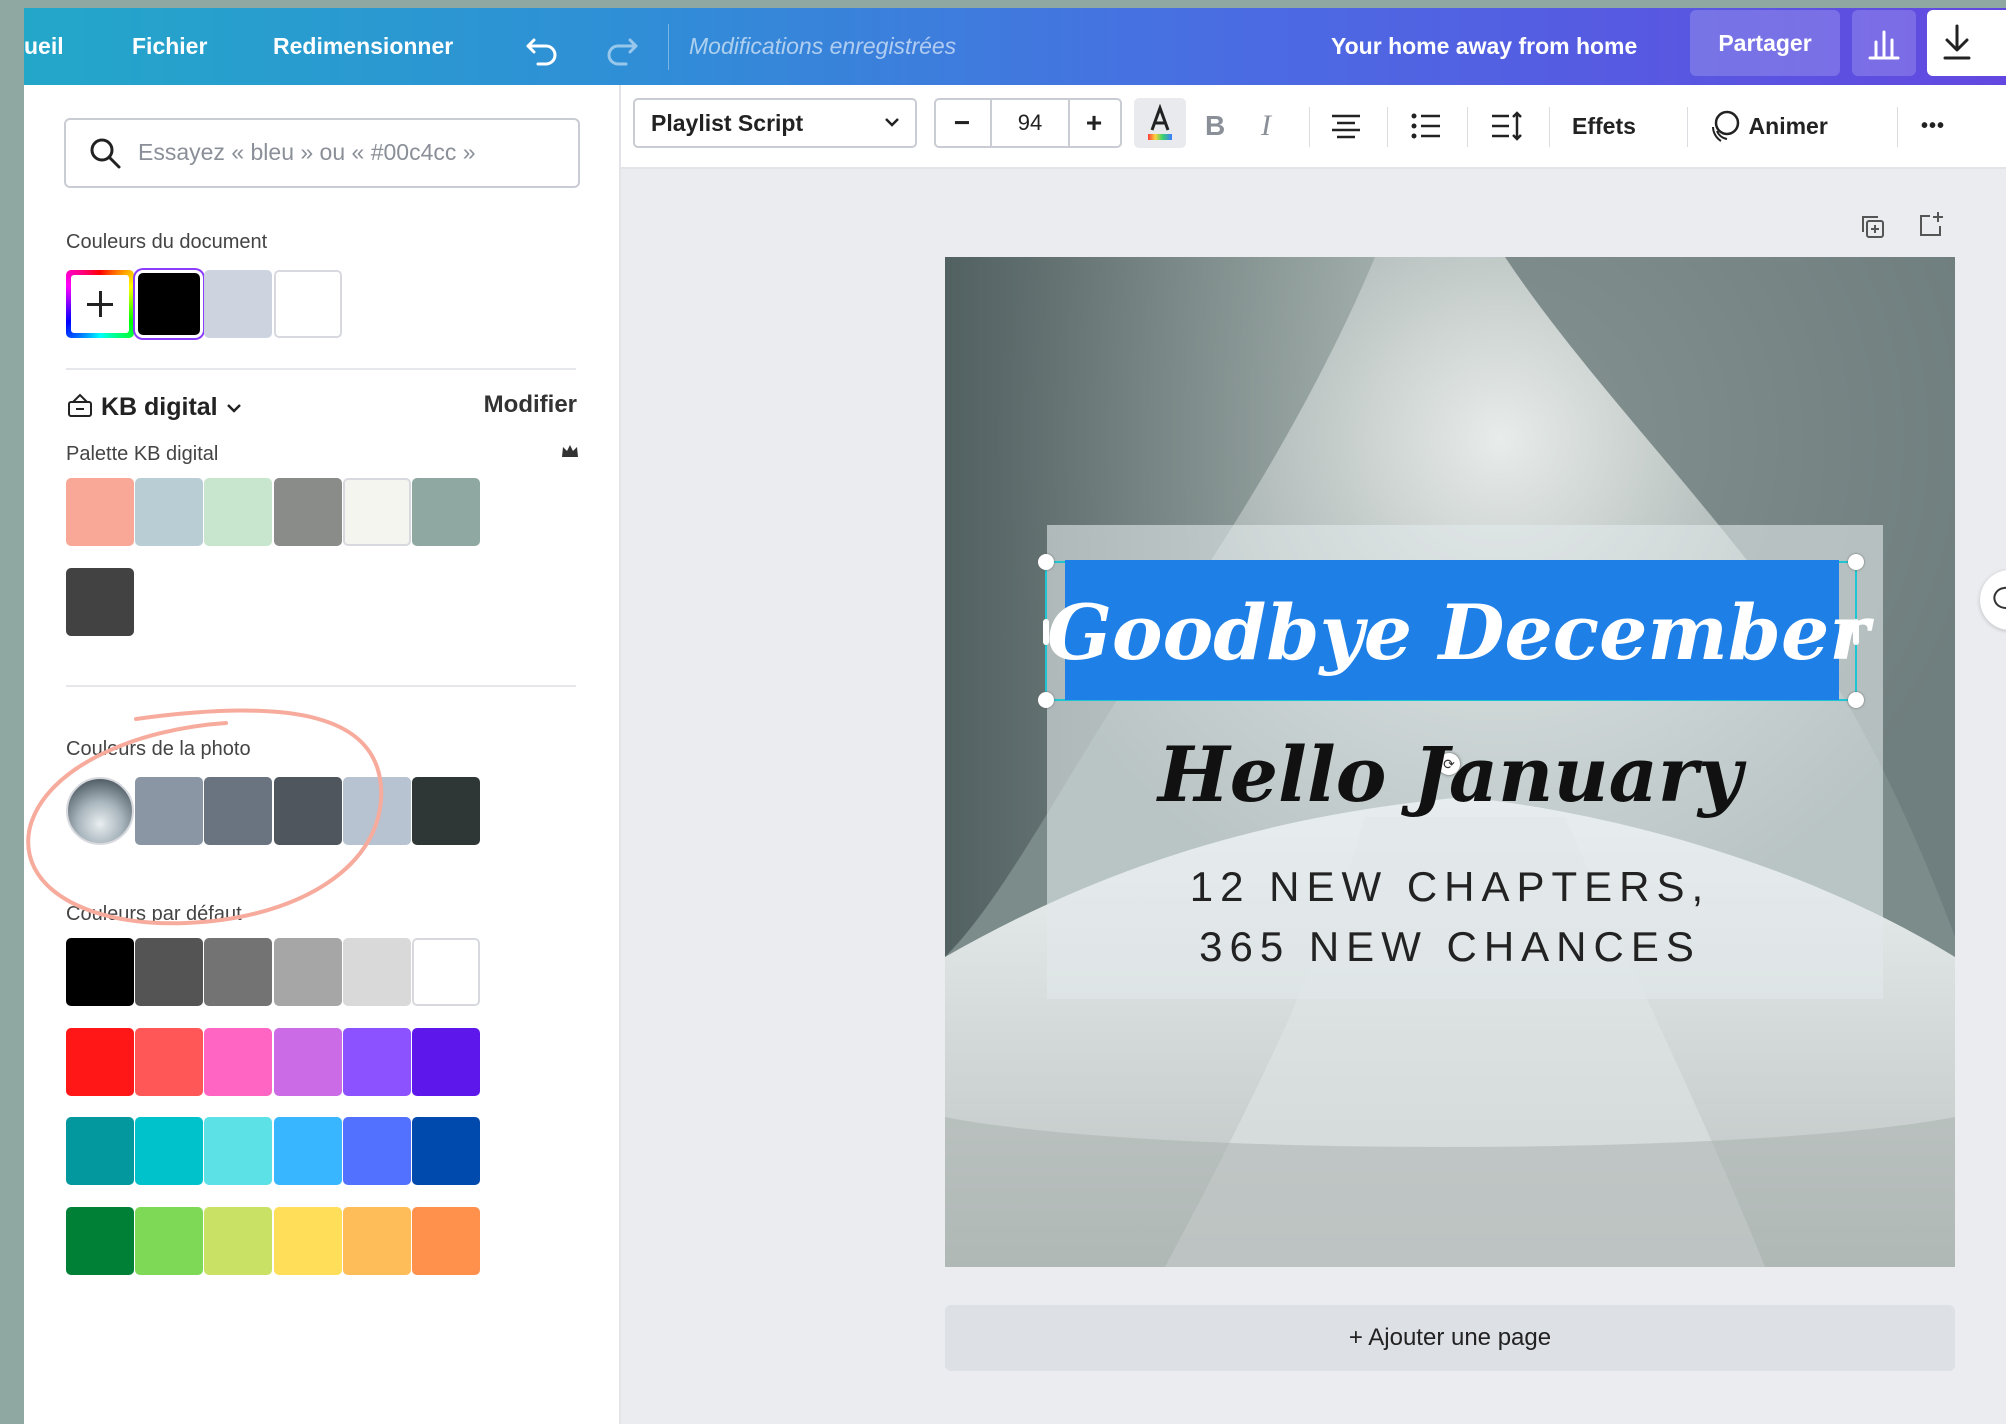  I want to click on bar-chart-icon, so click(1884, 45).